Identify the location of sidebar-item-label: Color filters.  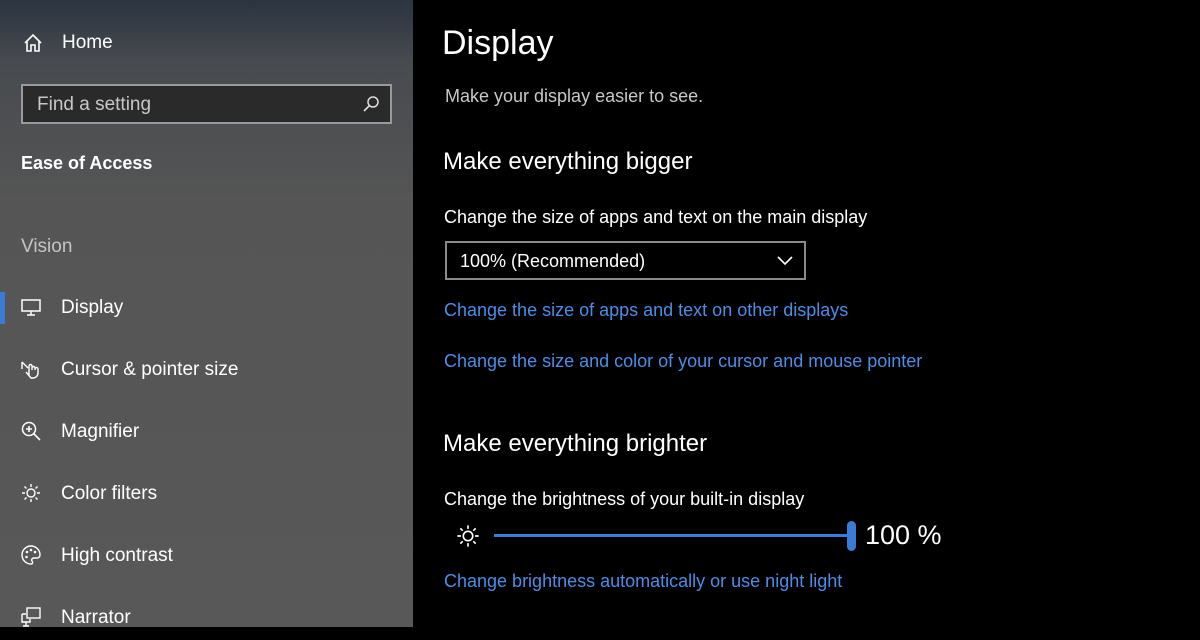
(109, 493).